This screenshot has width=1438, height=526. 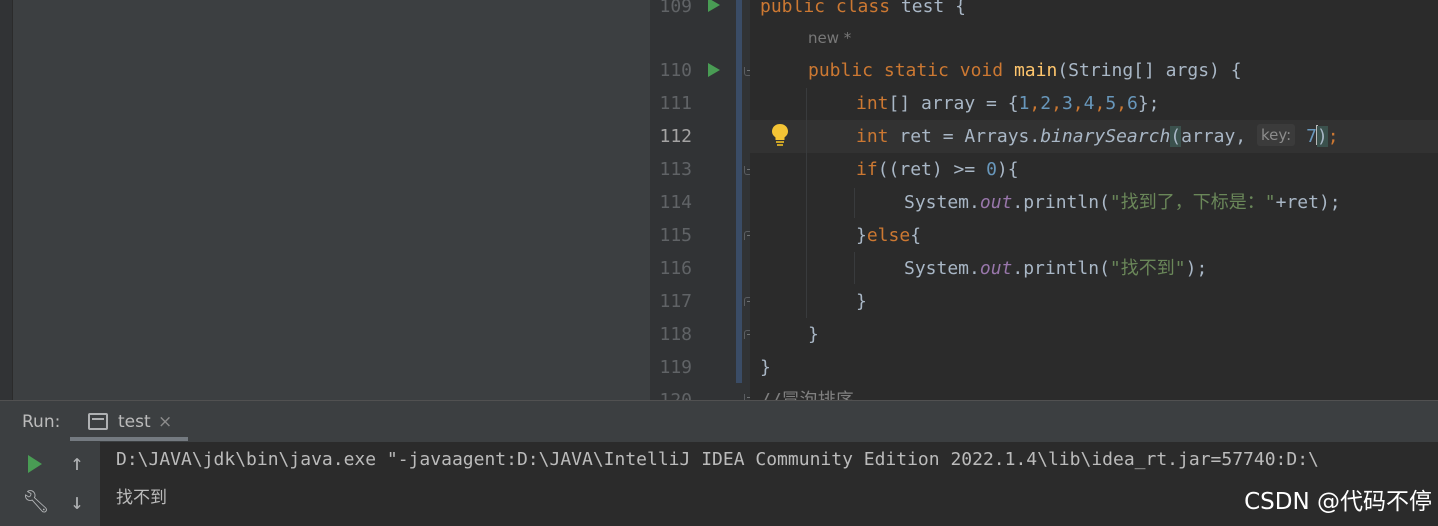 What do you see at coordinates (1046, 103) in the screenshot?
I see `token-number: 2` at bounding box center [1046, 103].